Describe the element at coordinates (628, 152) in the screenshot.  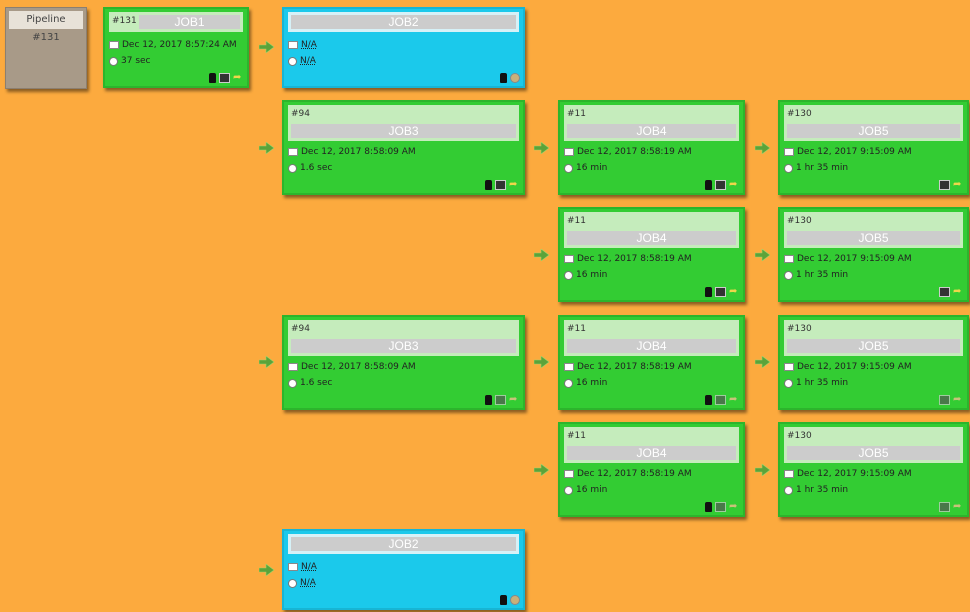
I see `start-time-row: Dec 12, 2017 8:58:19 AM` at that location.